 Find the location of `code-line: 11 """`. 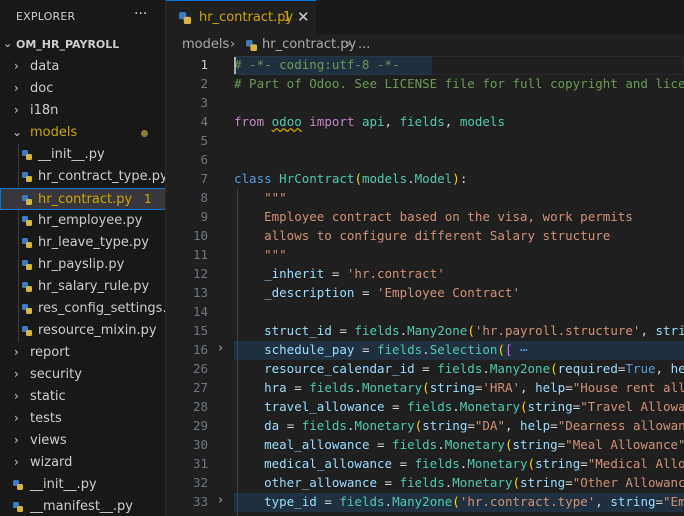

code-line: 11 """ is located at coordinates (425, 255).